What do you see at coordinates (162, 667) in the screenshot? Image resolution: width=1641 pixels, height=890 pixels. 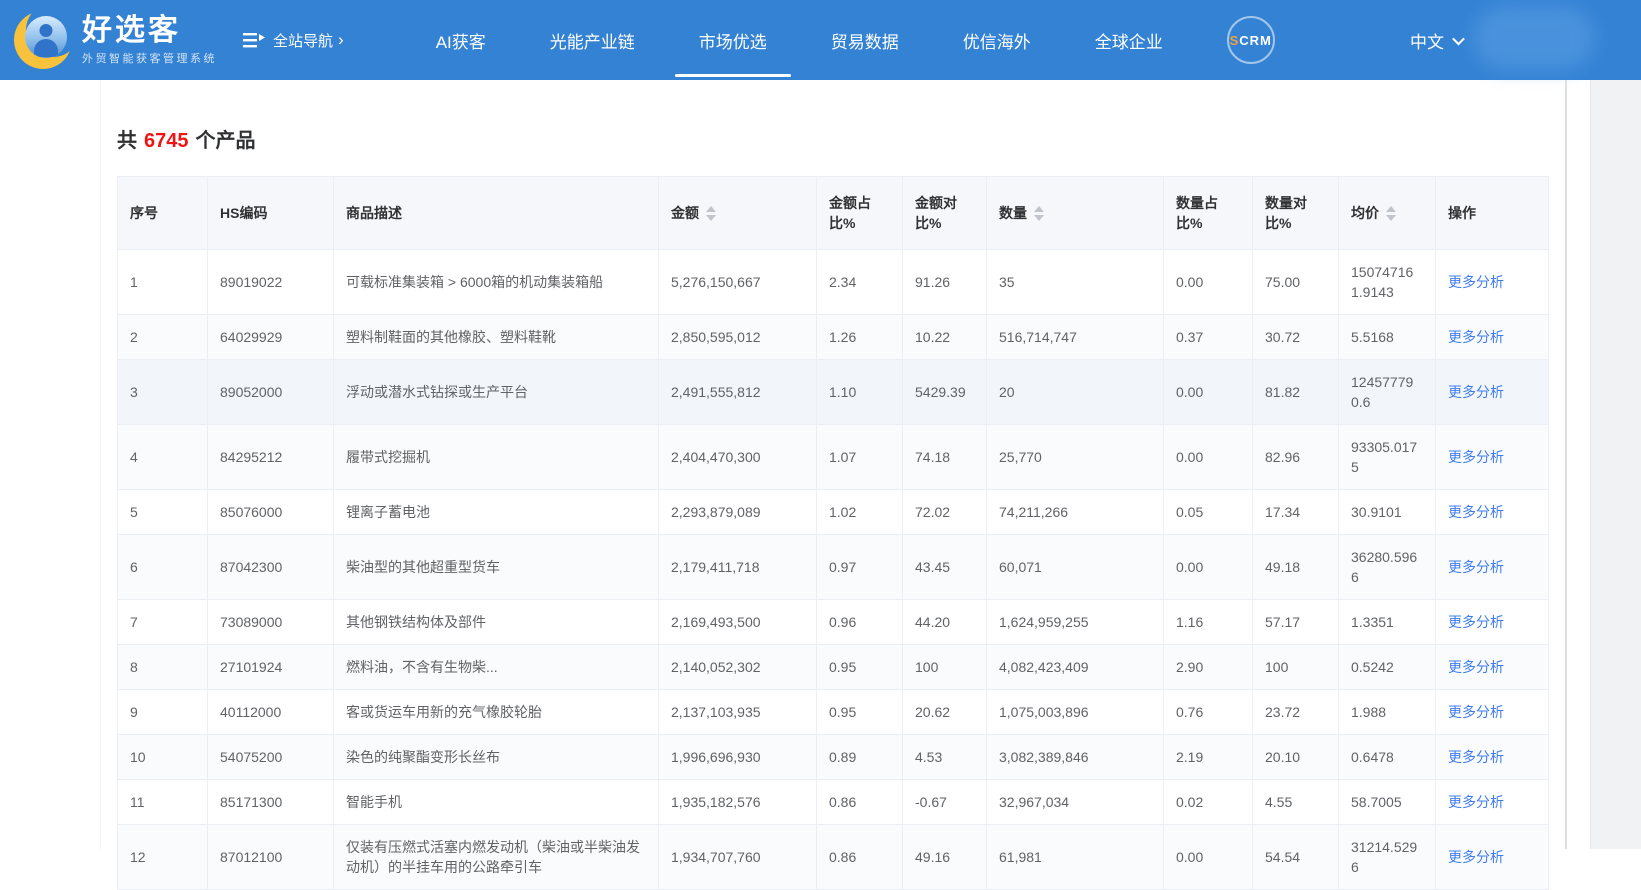 I see `cell-index: 8` at bounding box center [162, 667].